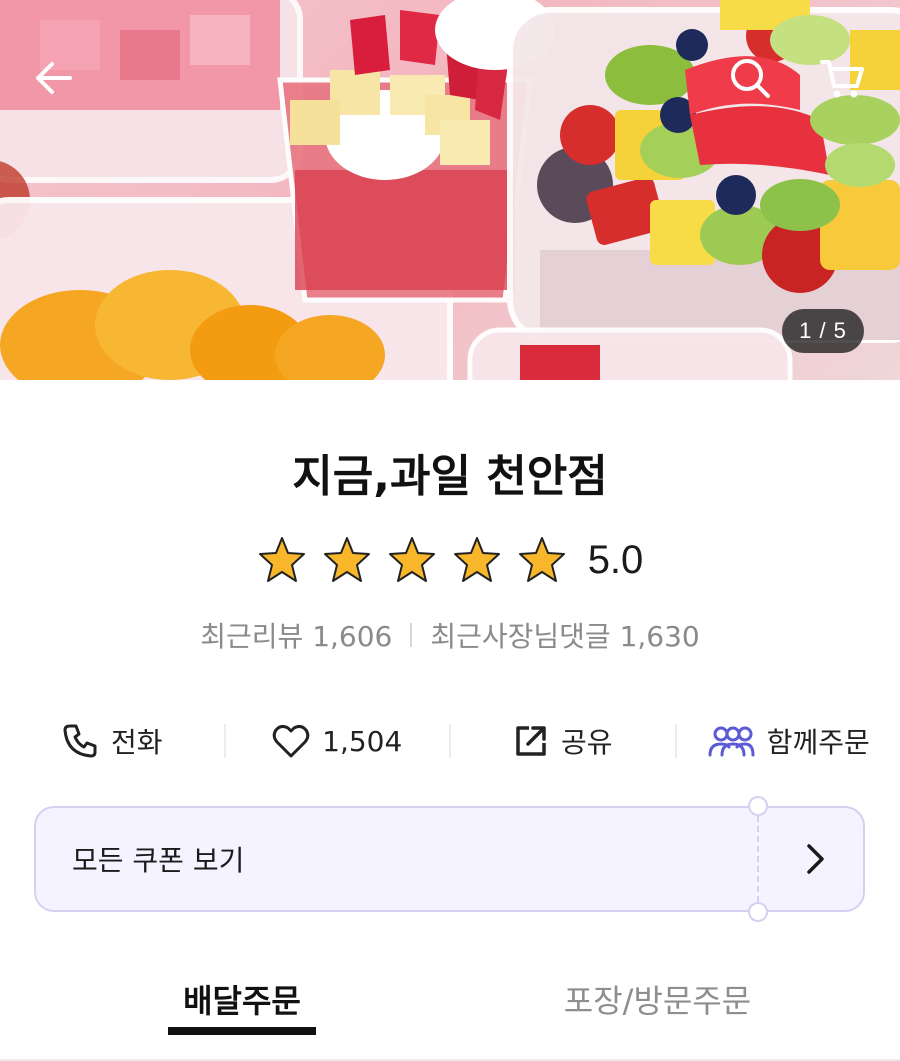  Describe the element at coordinates (136, 742) in the screenshot. I see `call-label: 전화` at that location.